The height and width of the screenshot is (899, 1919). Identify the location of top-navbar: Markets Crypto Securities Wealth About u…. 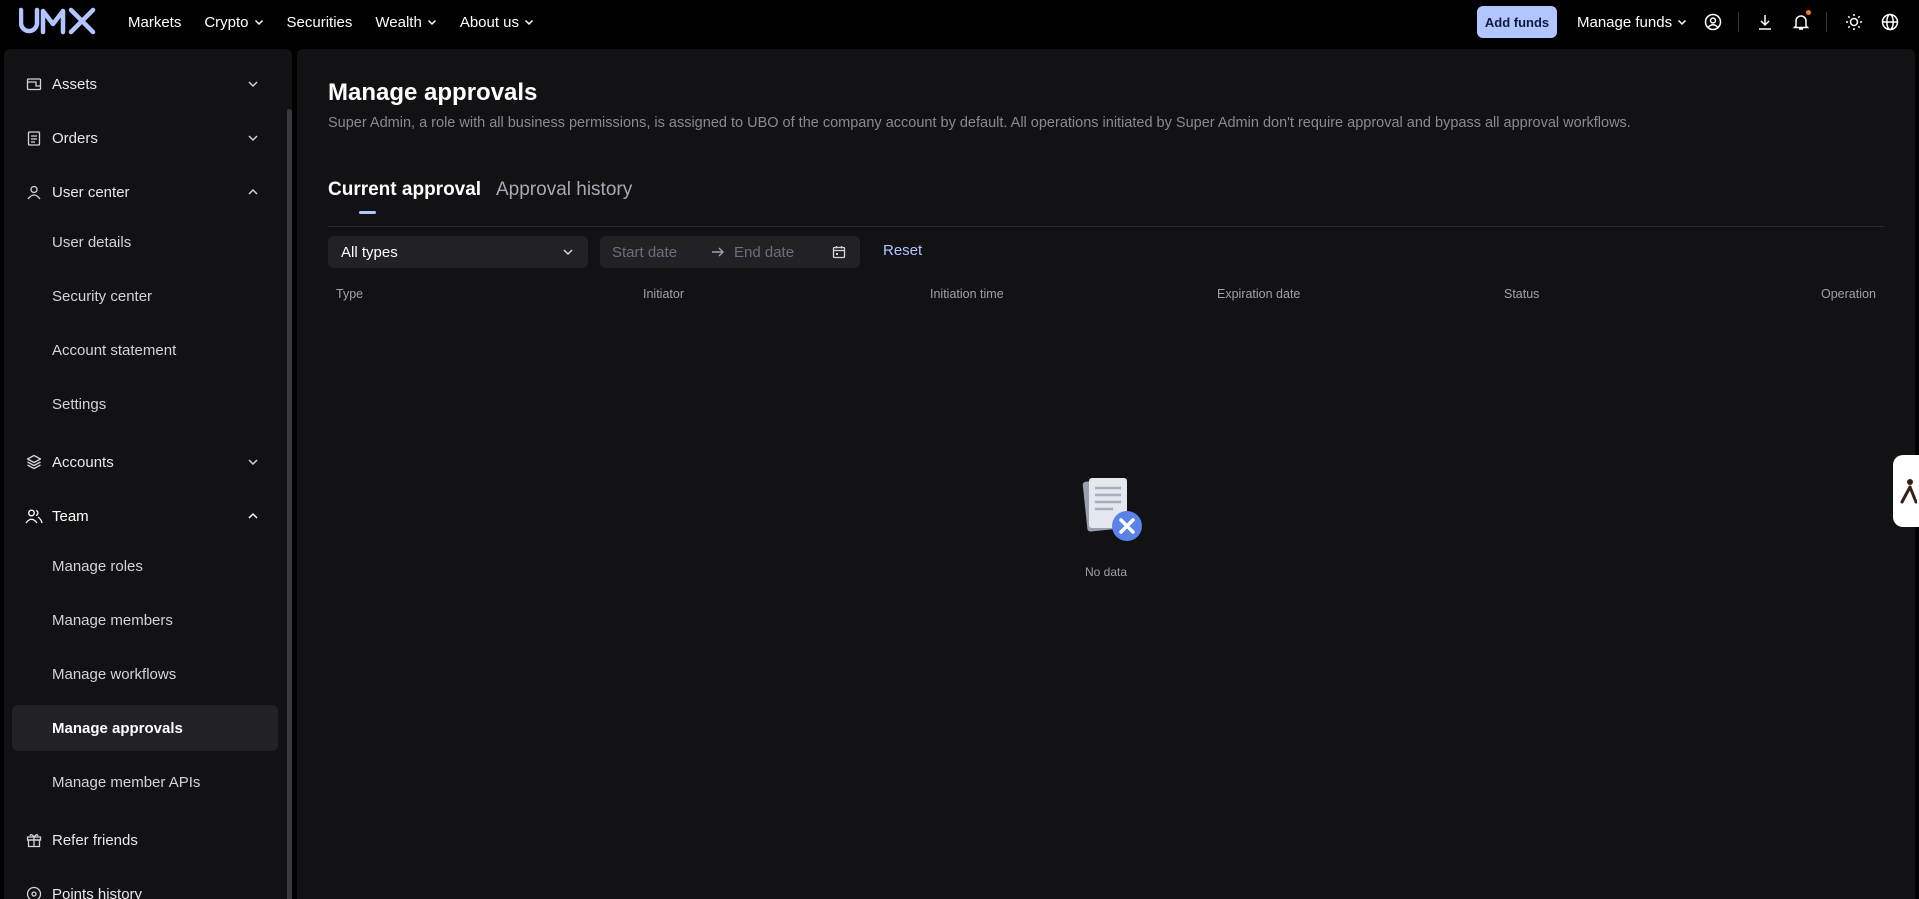
(959, 22).